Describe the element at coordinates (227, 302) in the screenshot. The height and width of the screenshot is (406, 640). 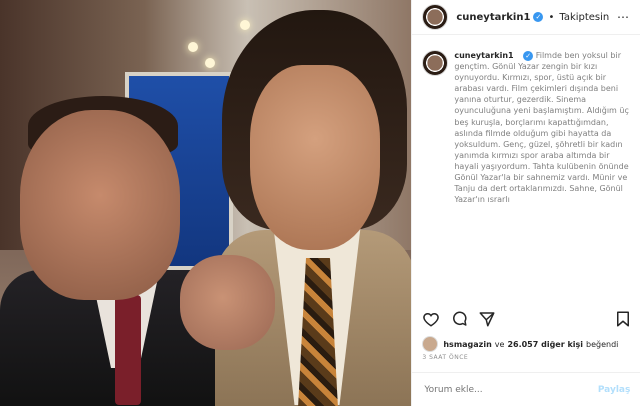
I see `photo-hand-on-shoulder` at that location.